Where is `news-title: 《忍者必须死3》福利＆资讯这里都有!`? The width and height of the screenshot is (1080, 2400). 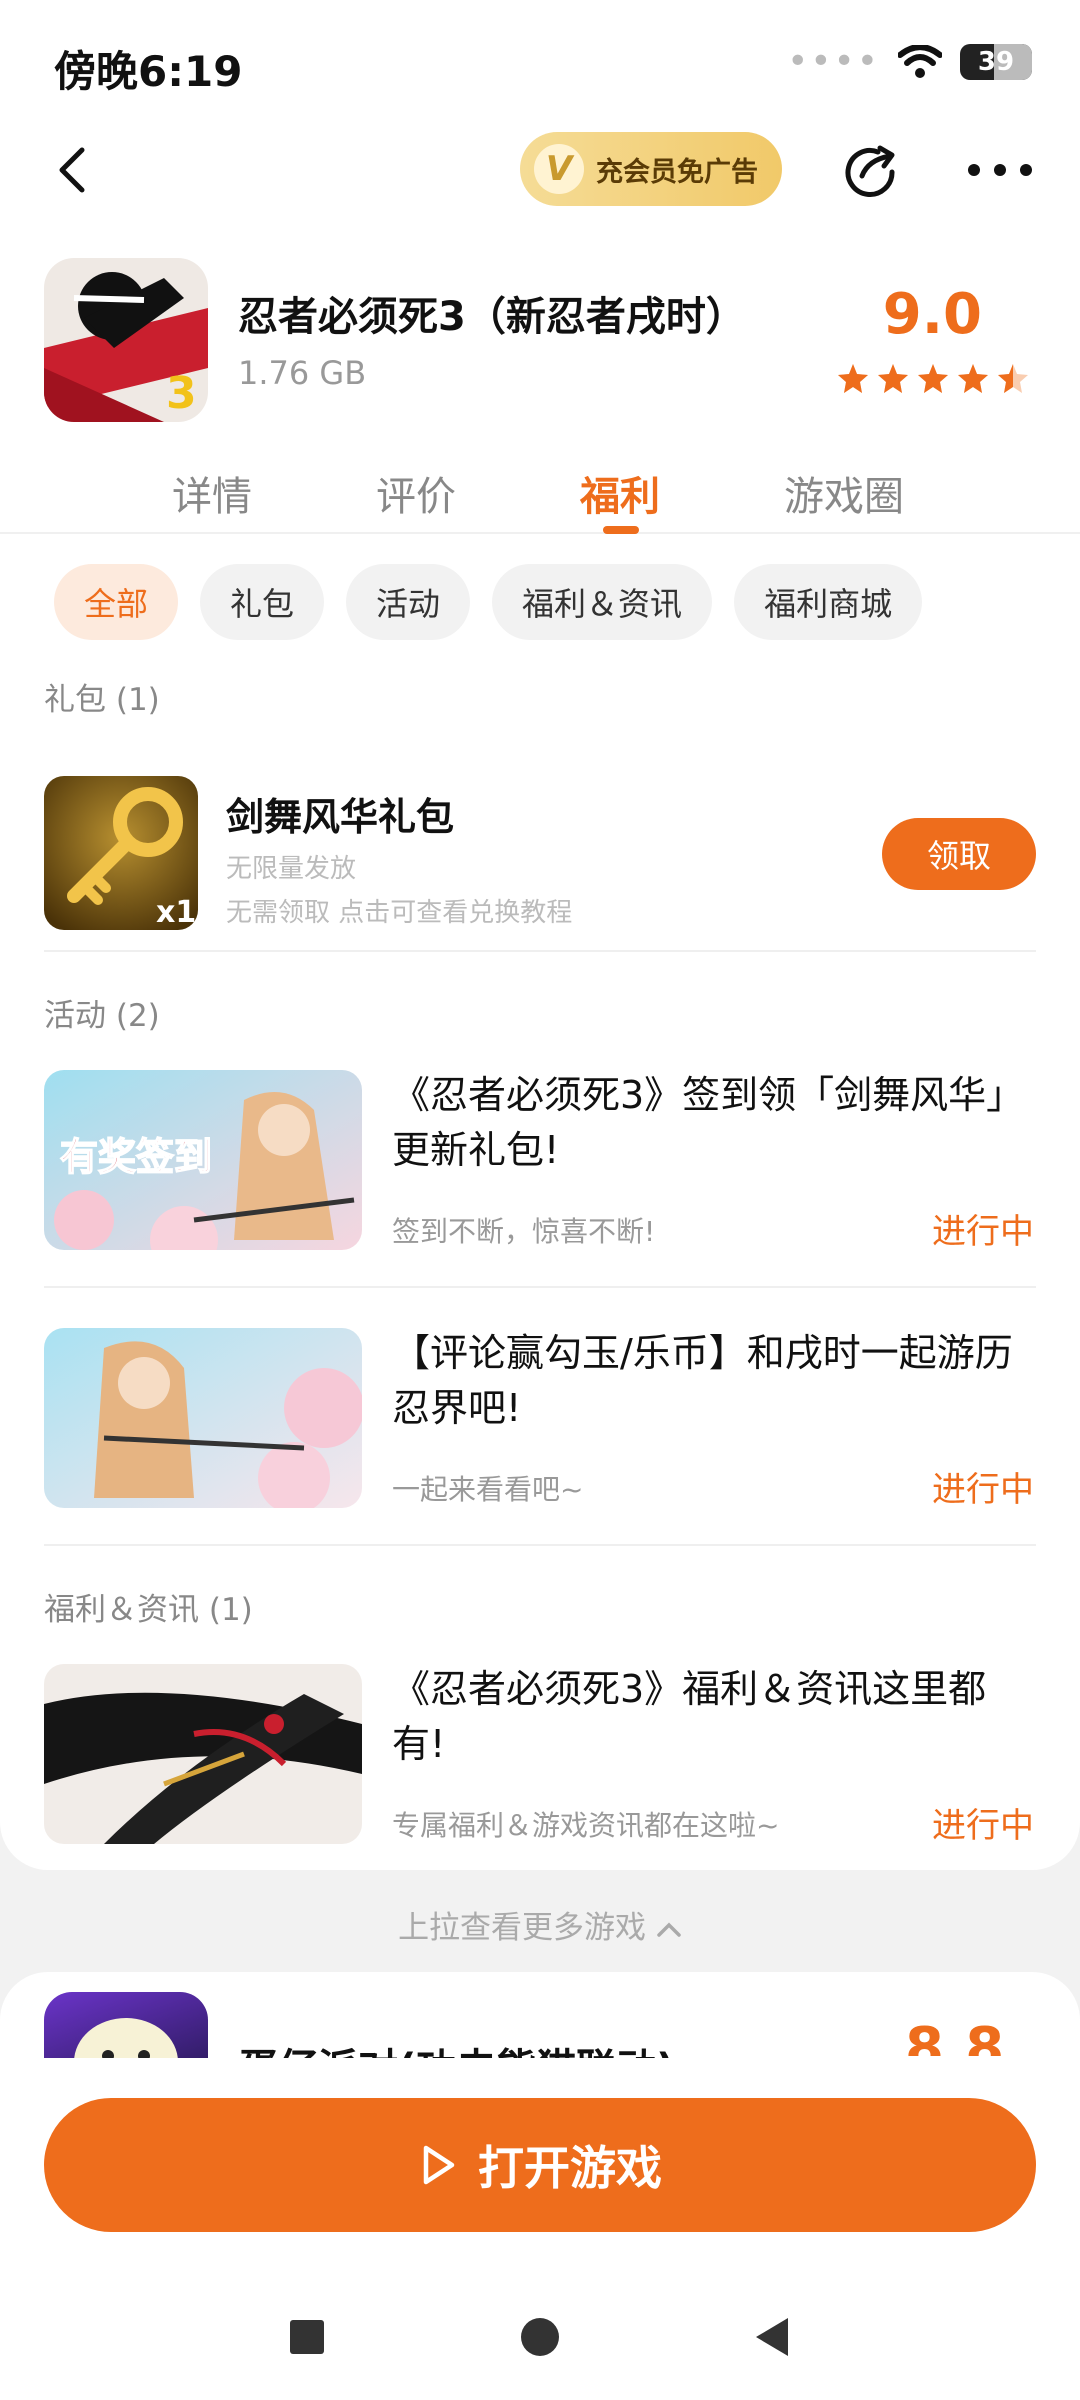
news-title: 《忍者必须死3》福利＆资讯这里都有! is located at coordinates (712, 1717).